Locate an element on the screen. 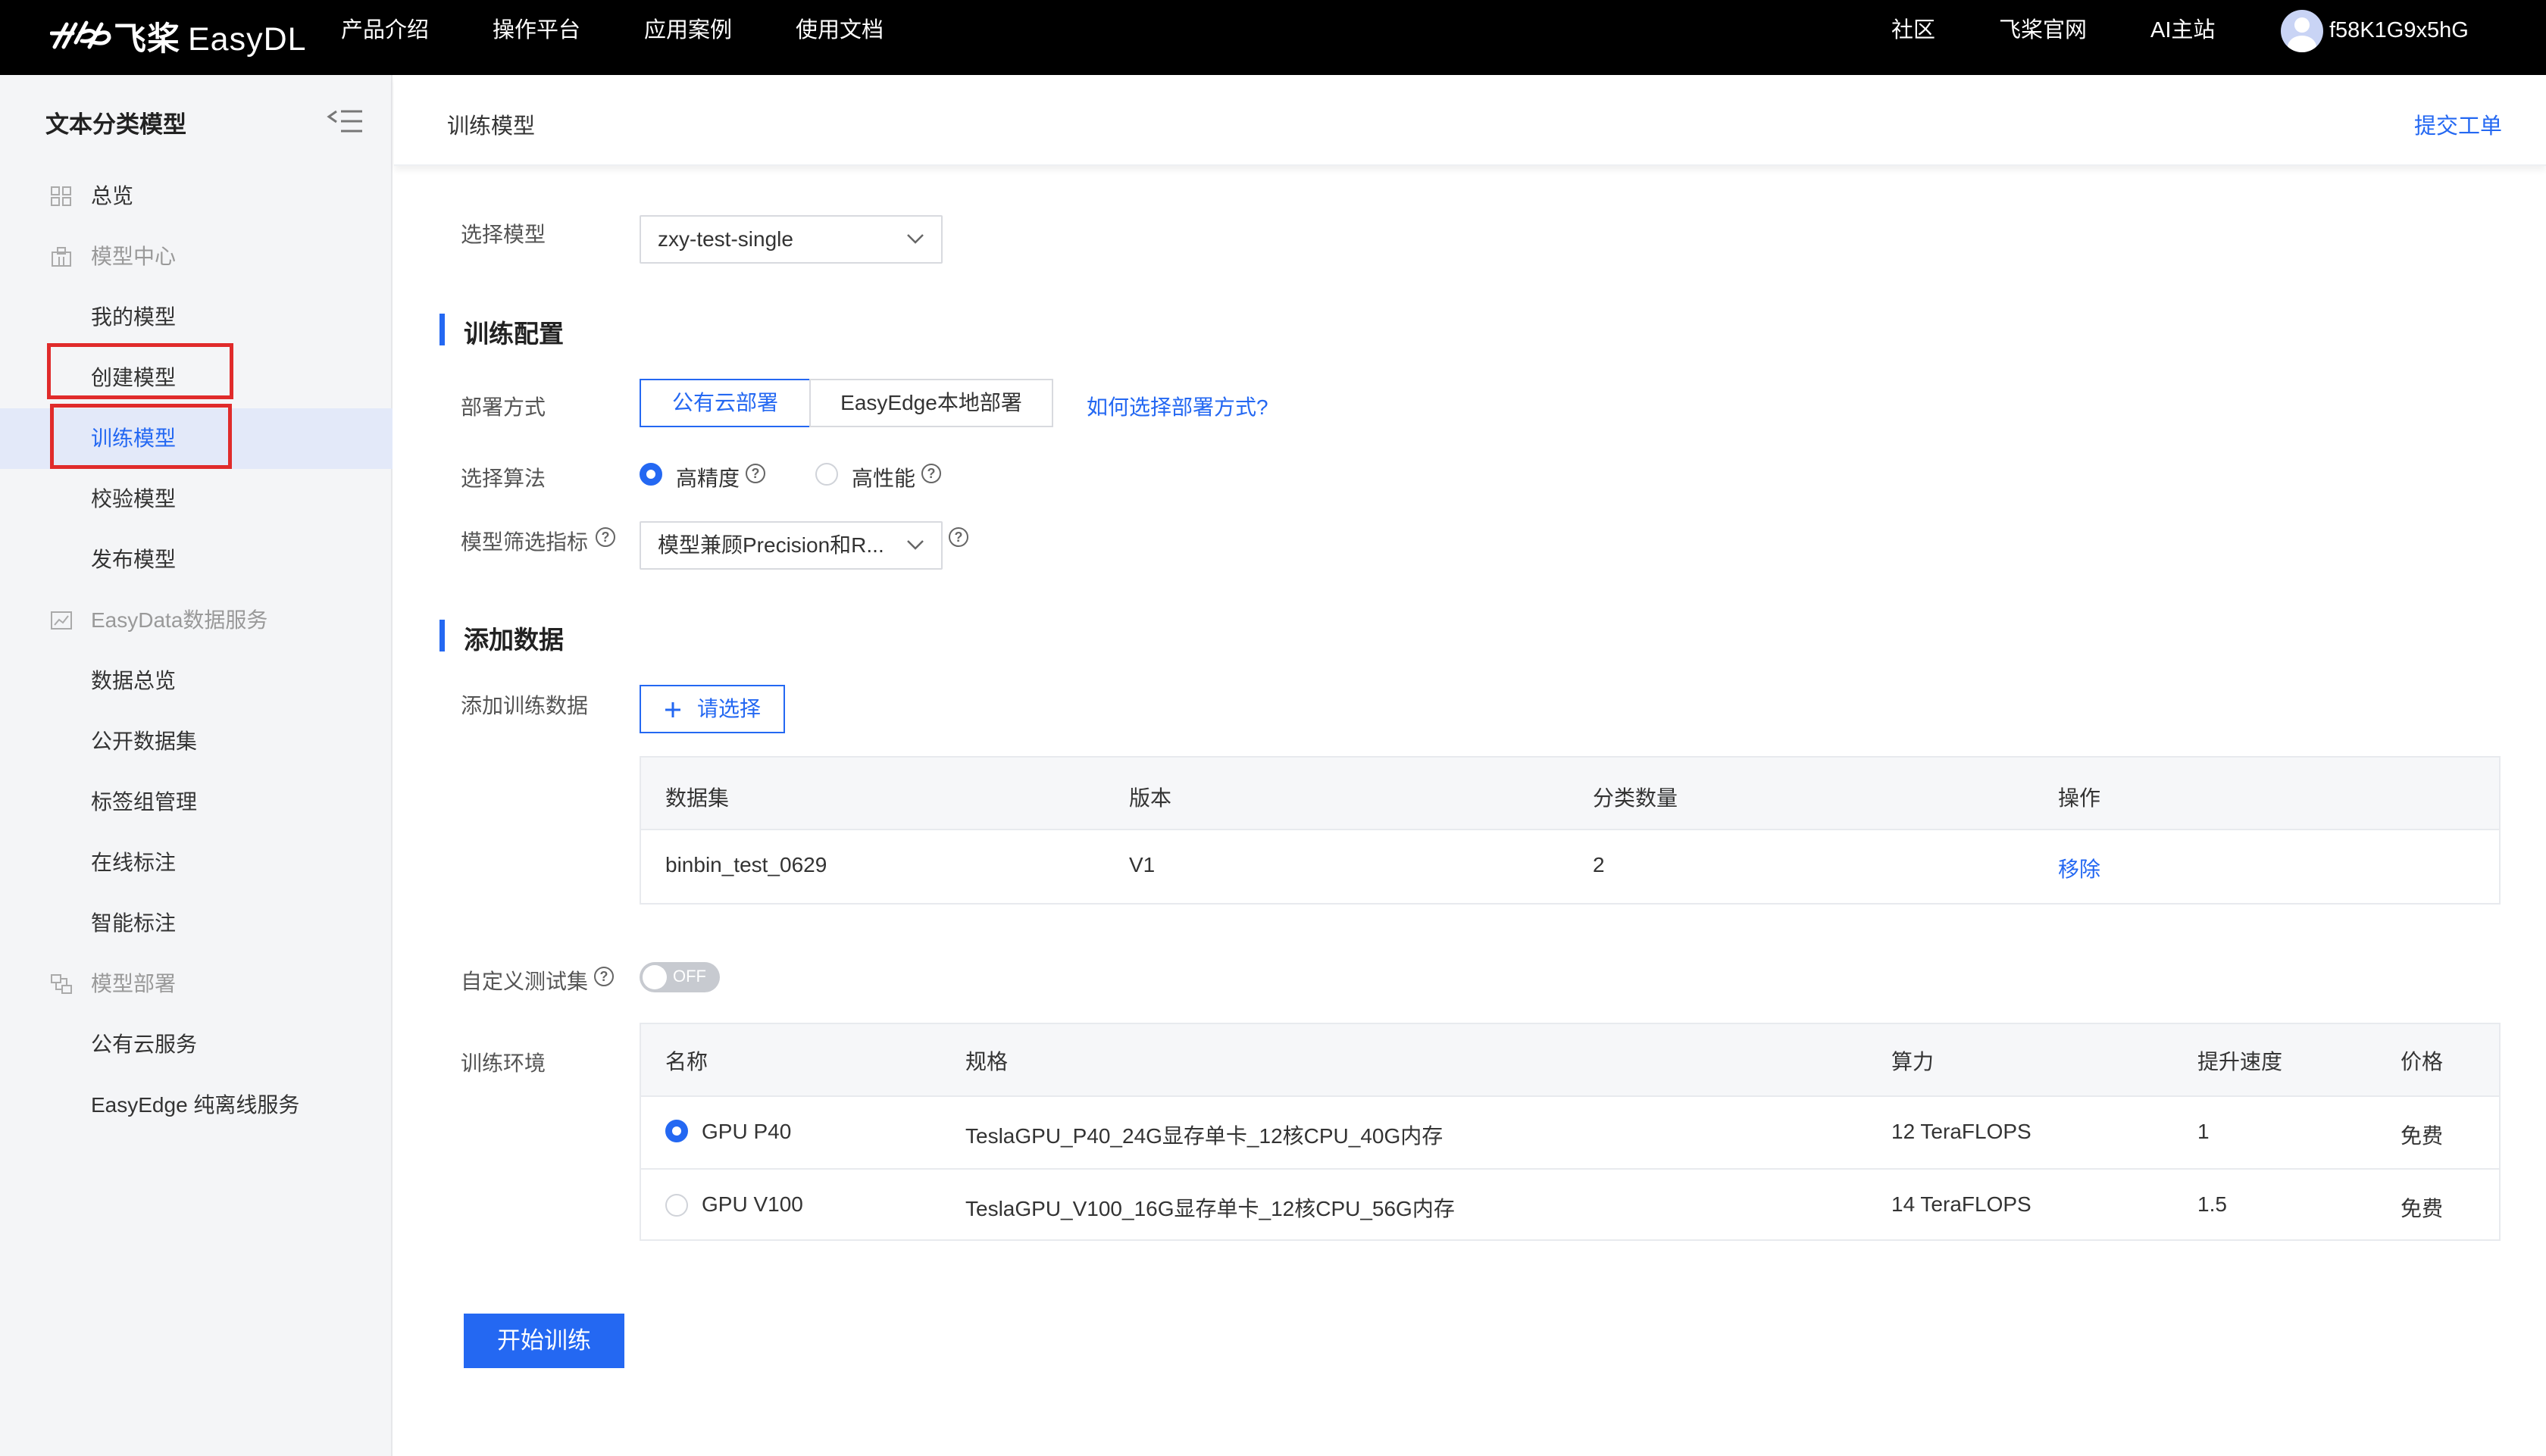 The width and height of the screenshot is (2546, 1456). column-header-spec: 规格 is located at coordinates (987, 1061).